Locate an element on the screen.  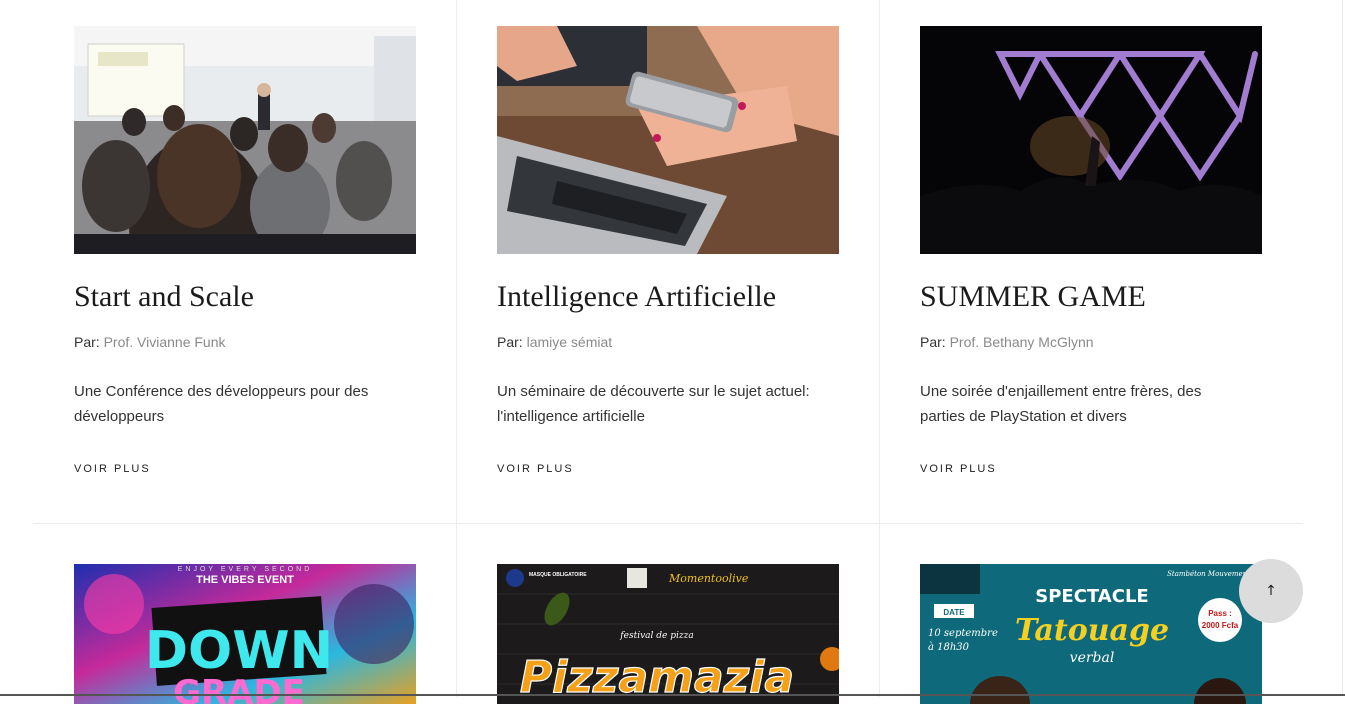
event-author: Par: Prof. Bethany McGlynn is located at coordinates (1007, 342).